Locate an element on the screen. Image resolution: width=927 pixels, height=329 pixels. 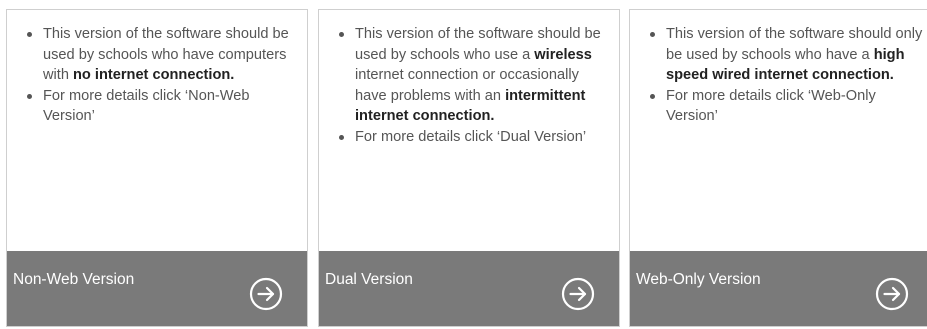
web-only-version-button: Web-Only Version is located at coordinates (778, 288).